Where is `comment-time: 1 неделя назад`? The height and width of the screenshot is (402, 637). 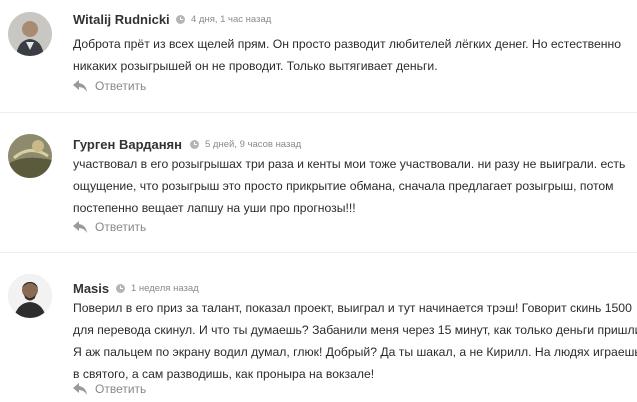 comment-time: 1 неделя назад is located at coordinates (157, 288).